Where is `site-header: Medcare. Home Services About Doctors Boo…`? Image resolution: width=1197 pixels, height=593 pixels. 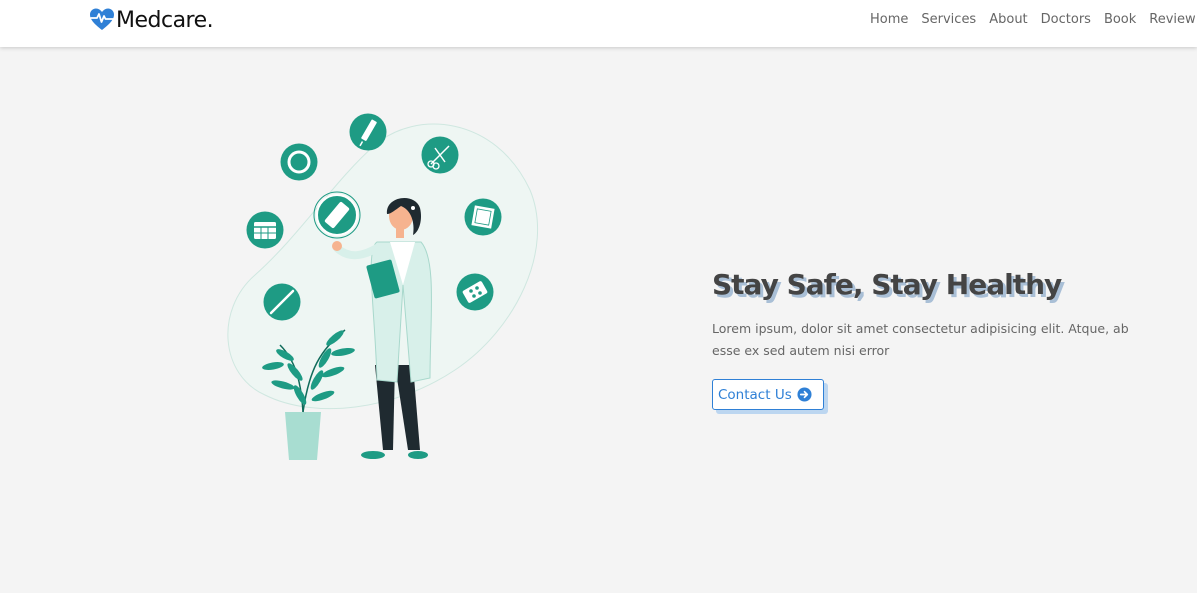 site-header: Medcare. Home Services About Doctors Boo… is located at coordinates (598, 23).